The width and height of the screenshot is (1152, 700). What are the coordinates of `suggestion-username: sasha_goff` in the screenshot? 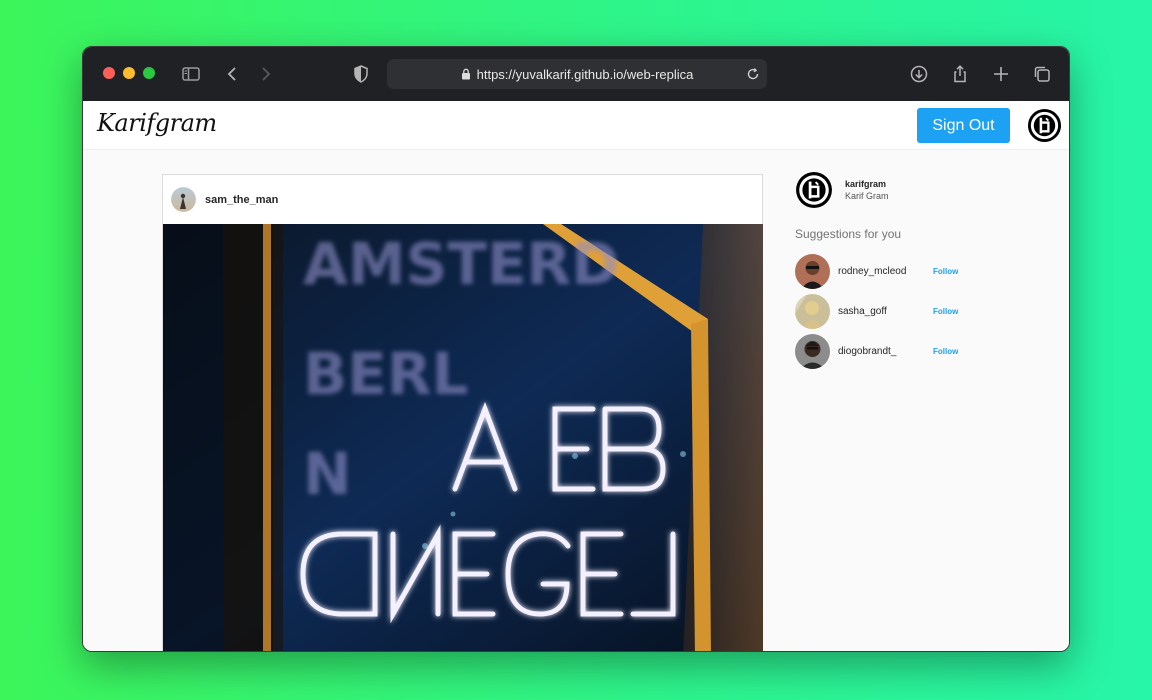 It's located at (885, 311).